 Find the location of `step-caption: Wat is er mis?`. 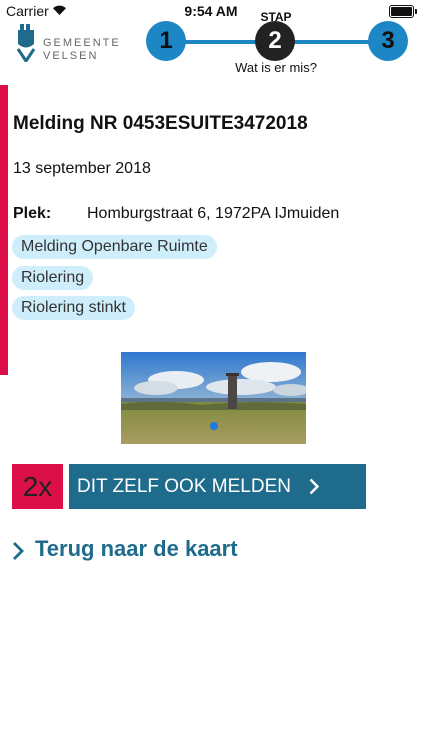

step-caption: Wat is er mis? is located at coordinates (276, 67).